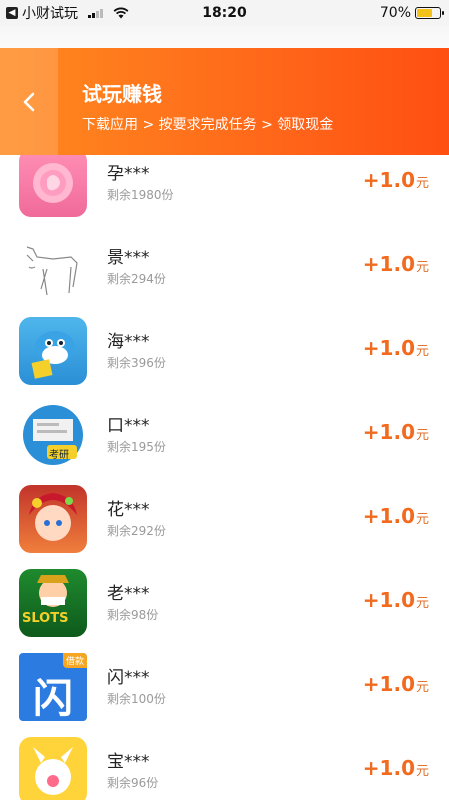  What do you see at coordinates (95, 13) in the screenshot?
I see `cellular-signal-icon` at bounding box center [95, 13].